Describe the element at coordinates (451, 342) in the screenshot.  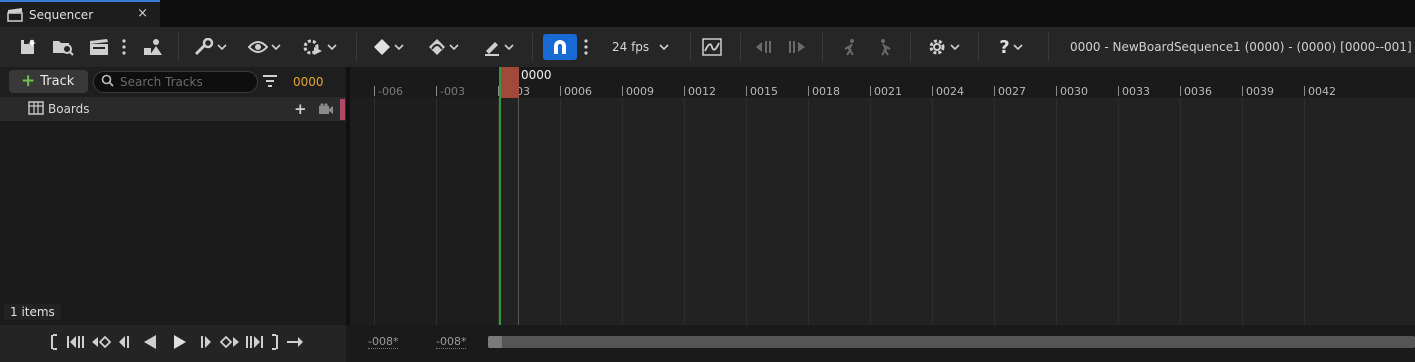
I see `view-range-end: -008*` at that location.